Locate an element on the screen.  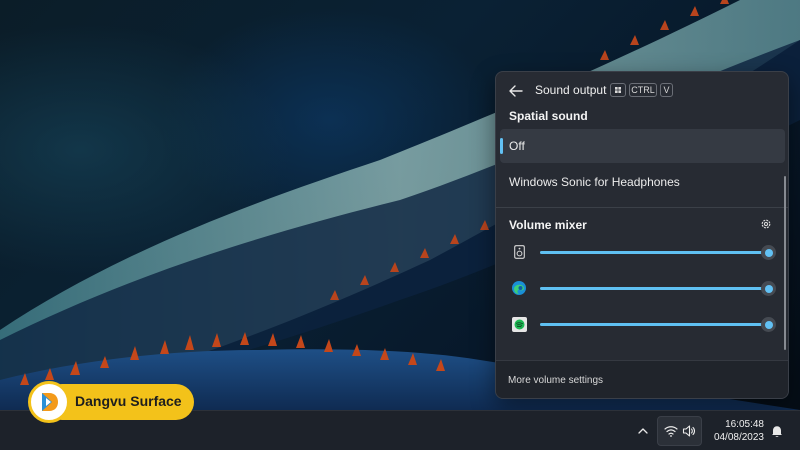
flyout-title: Sound output is located at coordinates (571, 90).